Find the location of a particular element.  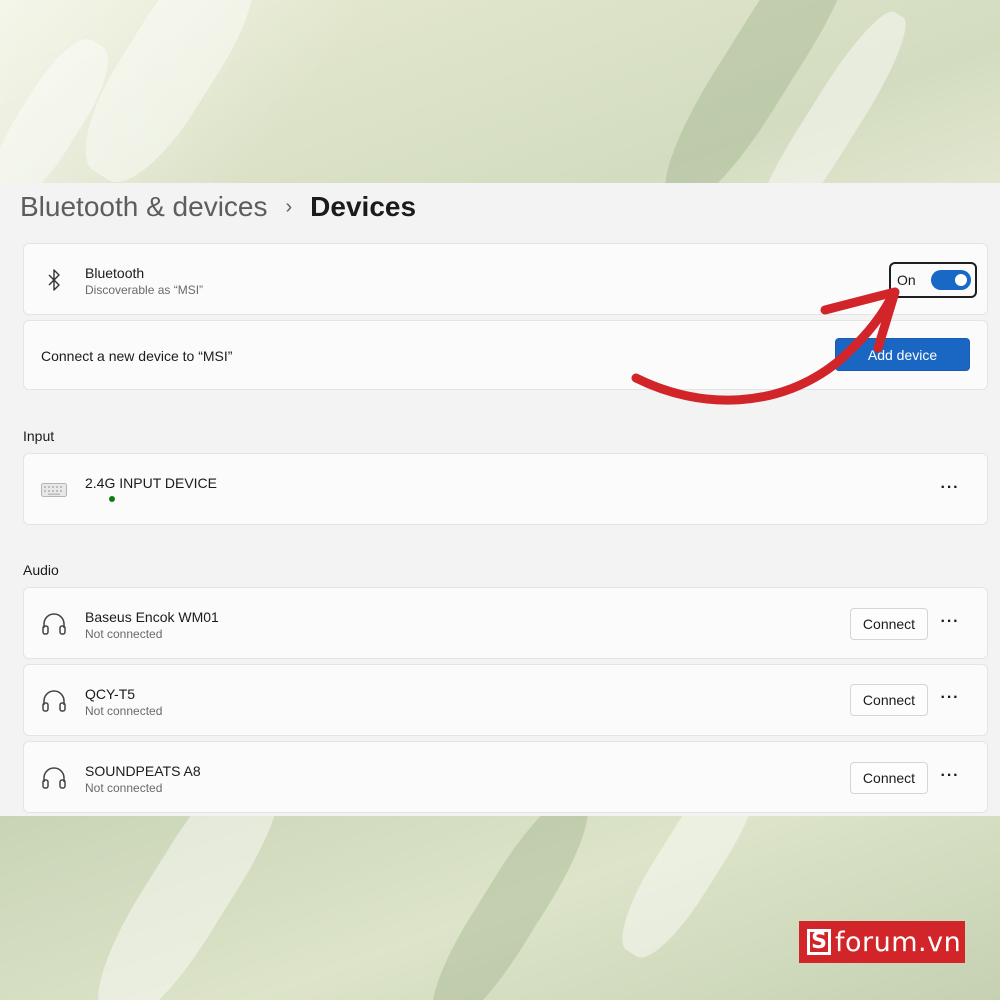

bluetooth-toggle: On is located at coordinates (933, 280).